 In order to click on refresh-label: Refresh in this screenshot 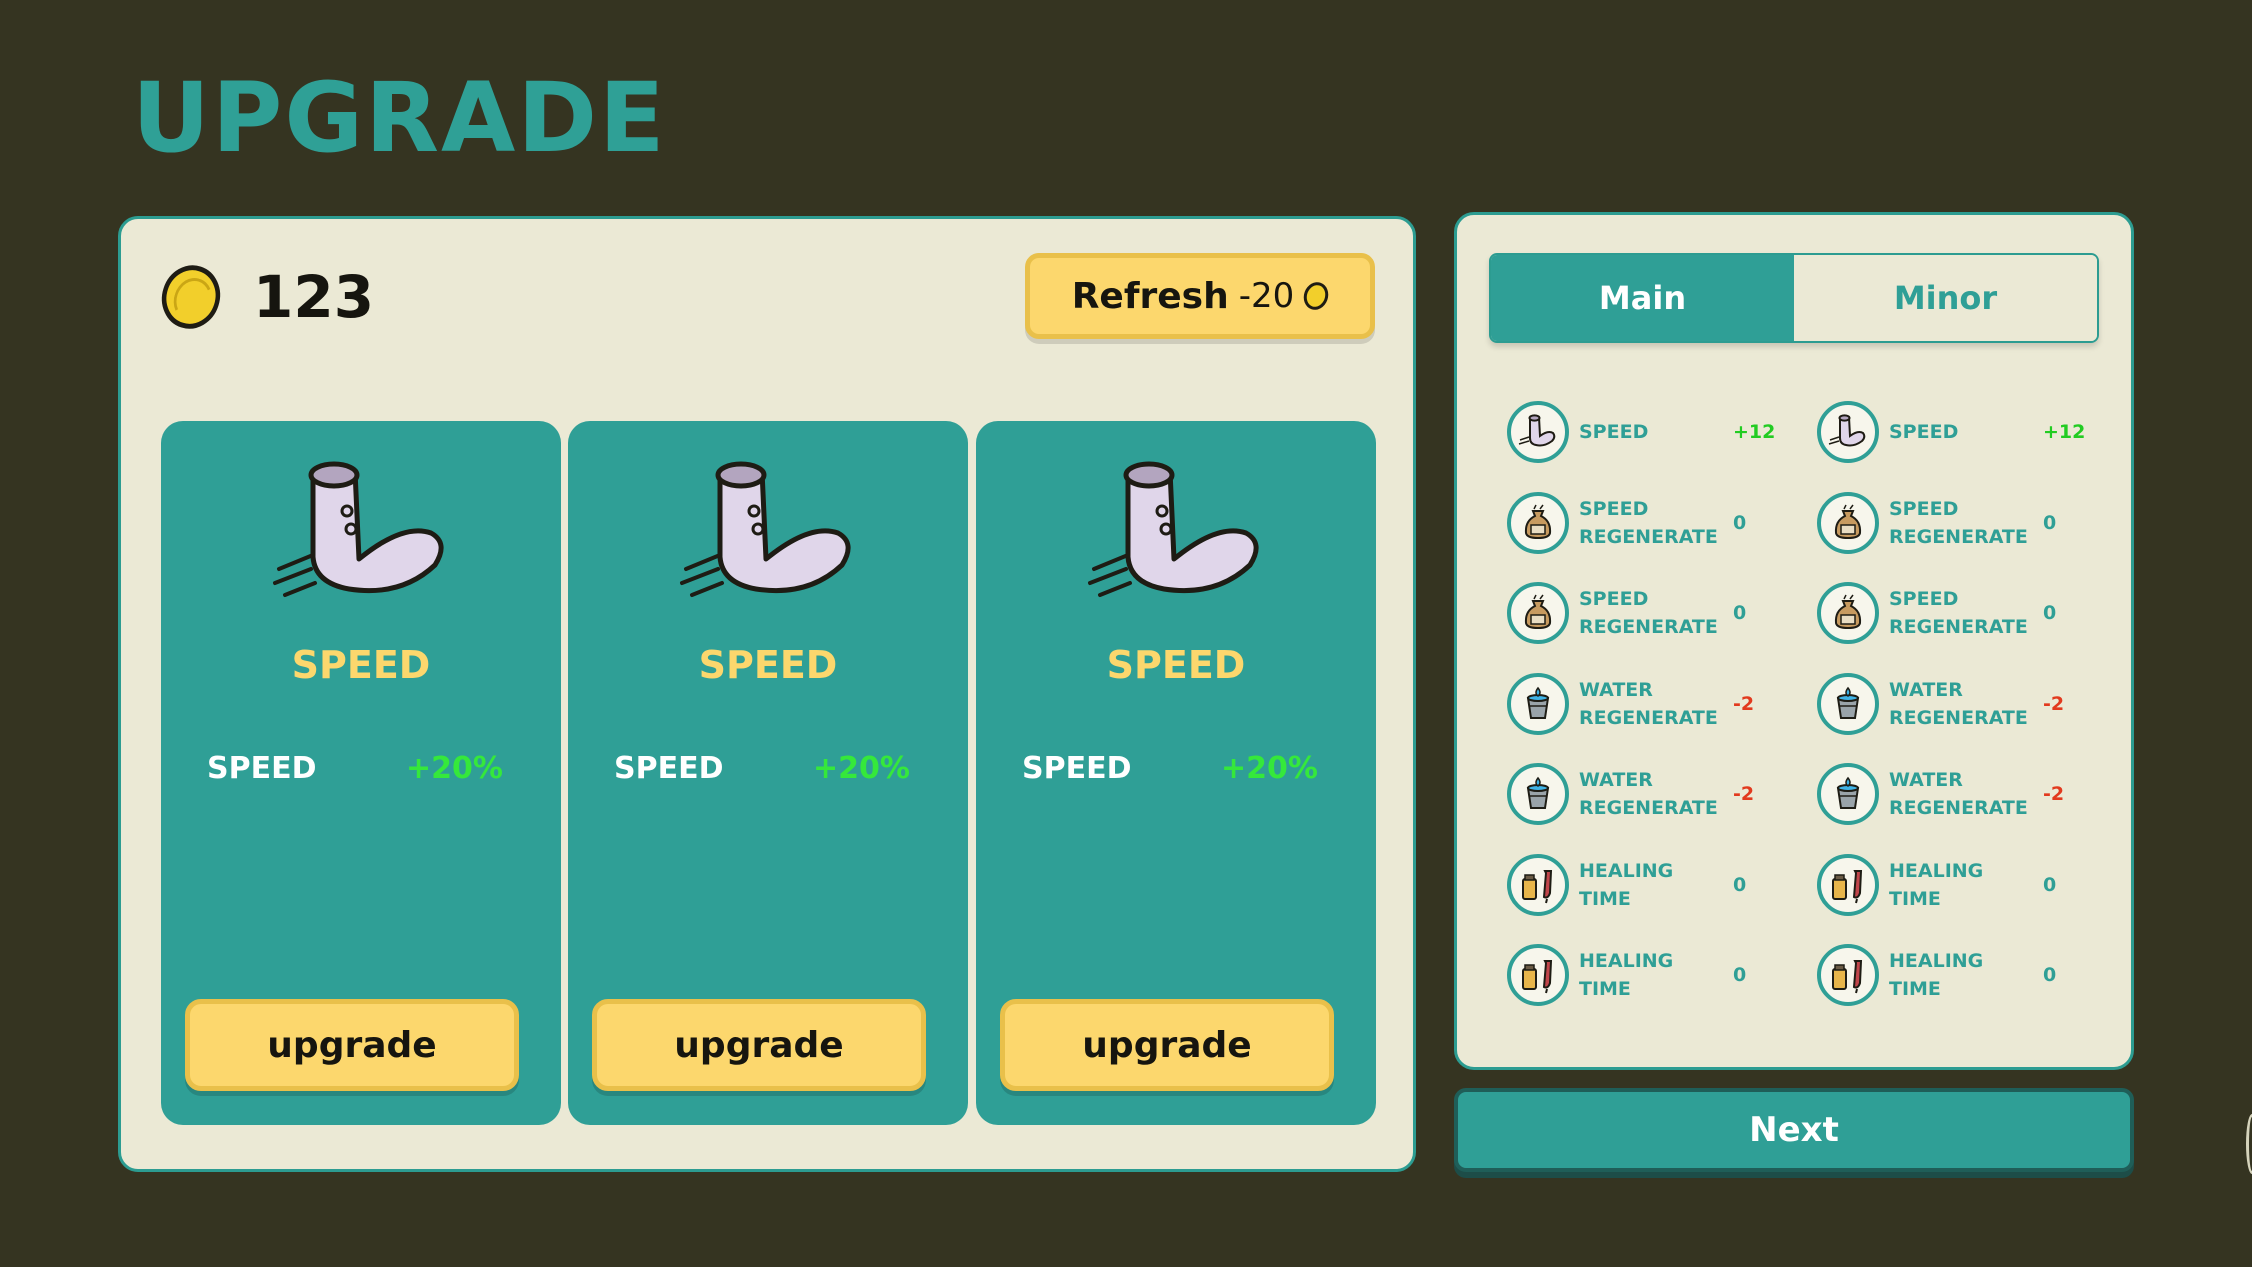, I will do `click(1150, 296)`.